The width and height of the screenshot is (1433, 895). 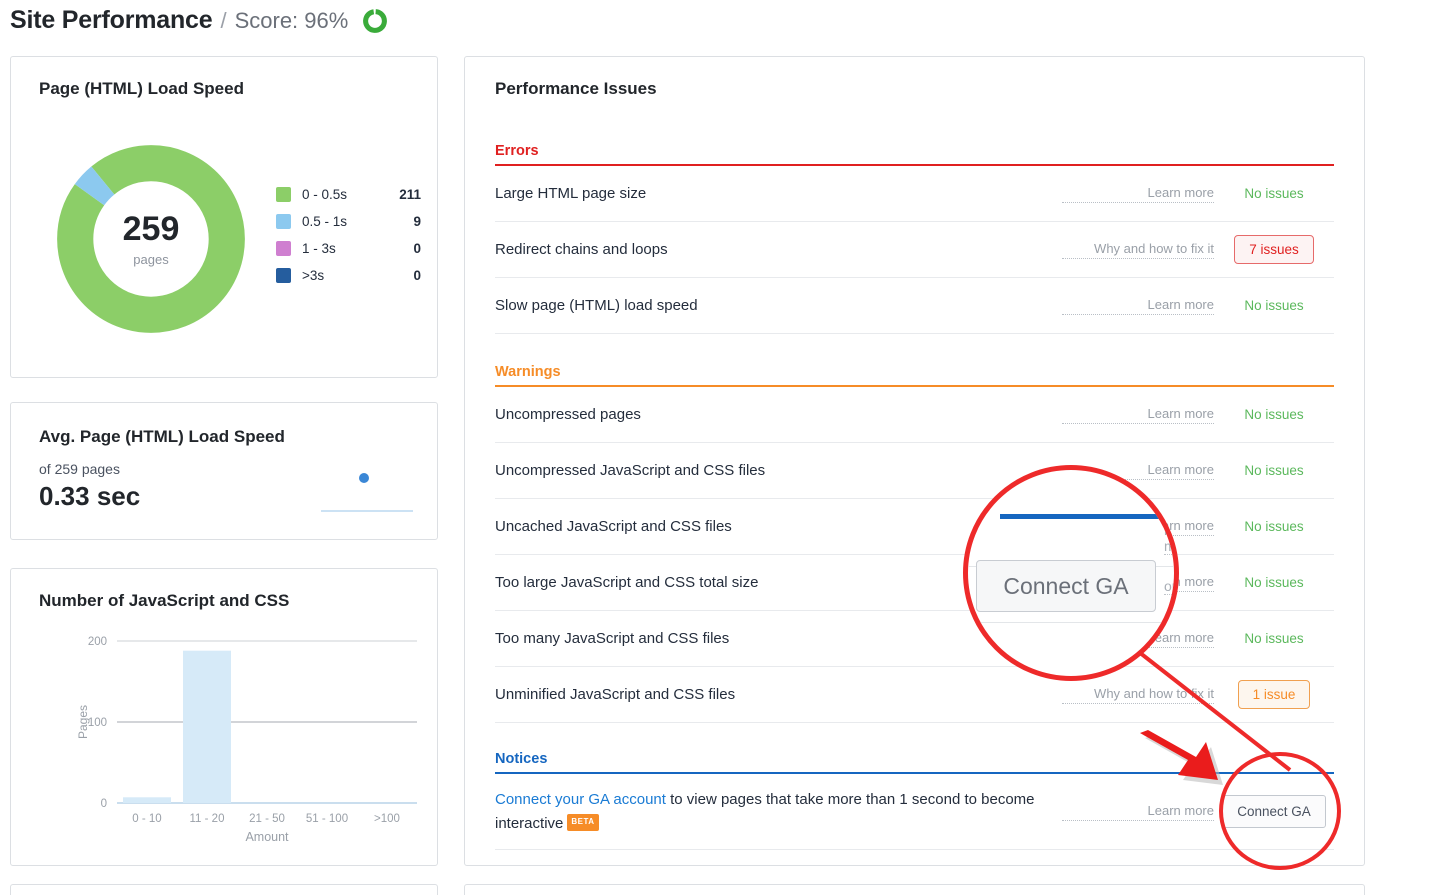 What do you see at coordinates (914, 375) in the screenshot?
I see `section-header-warnings: Warnings` at bounding box center [914, 375].